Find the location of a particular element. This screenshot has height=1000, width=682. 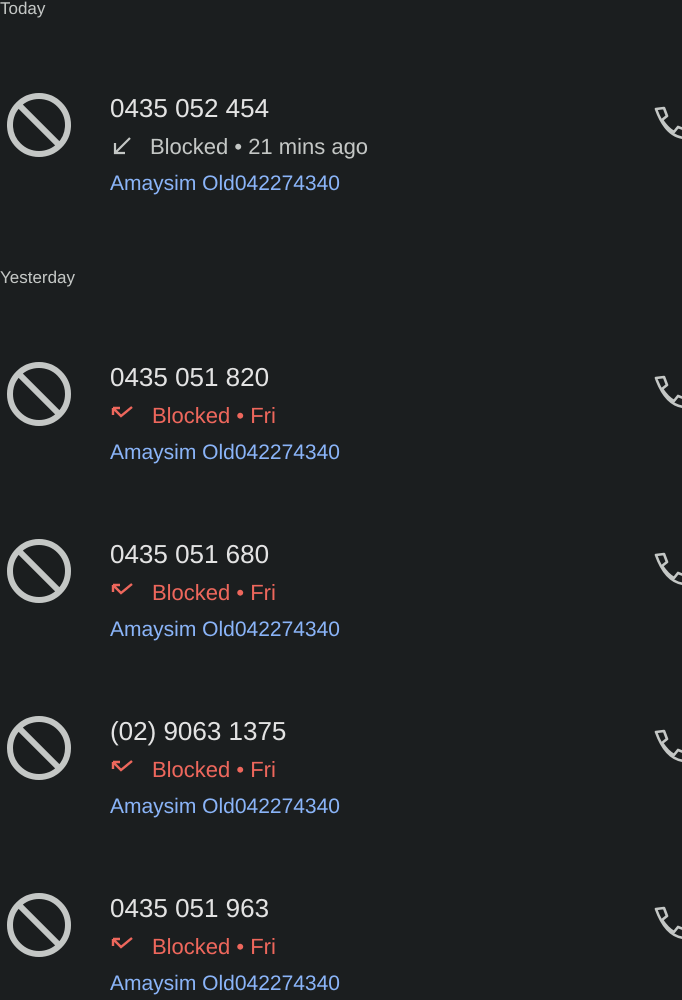

call-log-item: 0435 052 454 Blocked • 21 mins ago Amaysim Old042274340 is located at coordinates (341, 146).